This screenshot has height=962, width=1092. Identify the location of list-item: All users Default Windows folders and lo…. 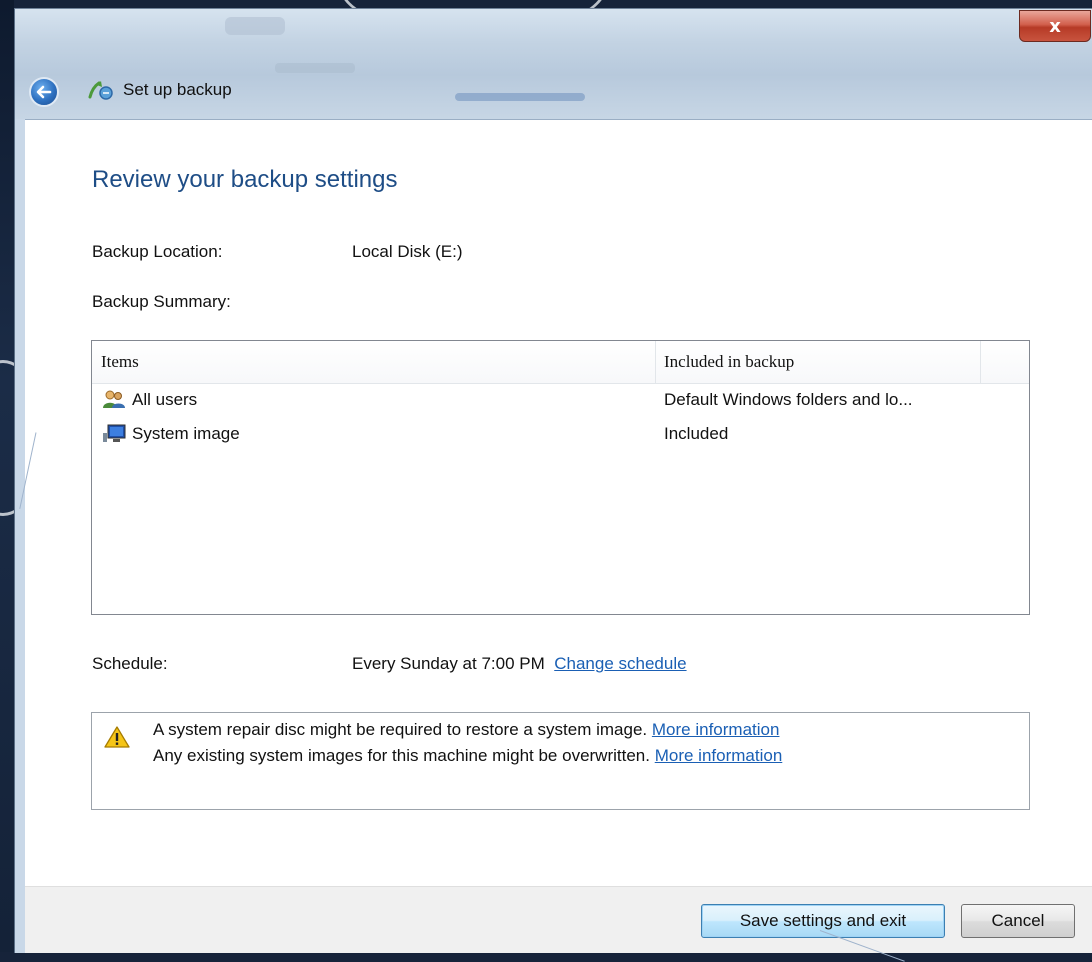
(560, 400).